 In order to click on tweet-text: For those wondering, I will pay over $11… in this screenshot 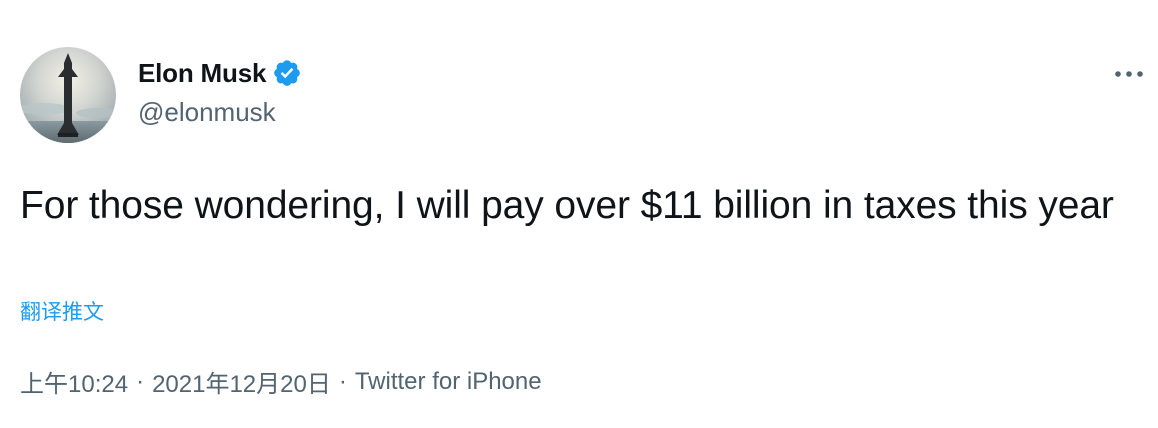, I will do `click(567, 205)`.